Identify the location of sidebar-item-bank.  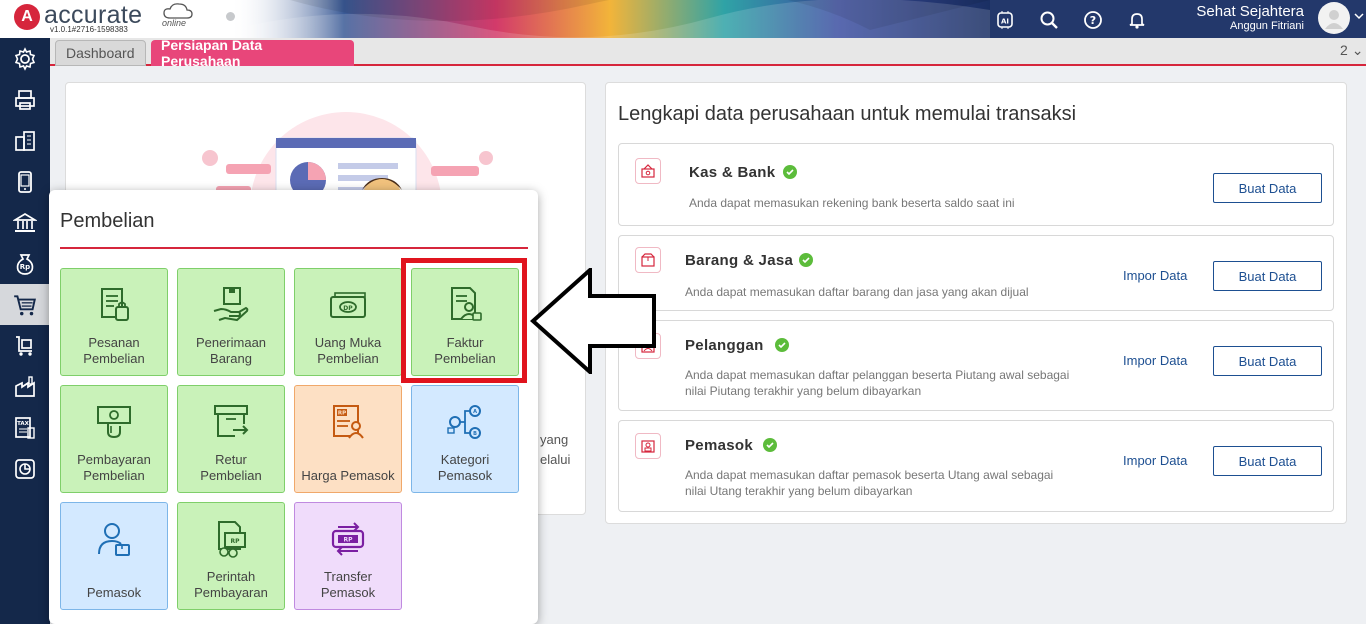
(25, 222).